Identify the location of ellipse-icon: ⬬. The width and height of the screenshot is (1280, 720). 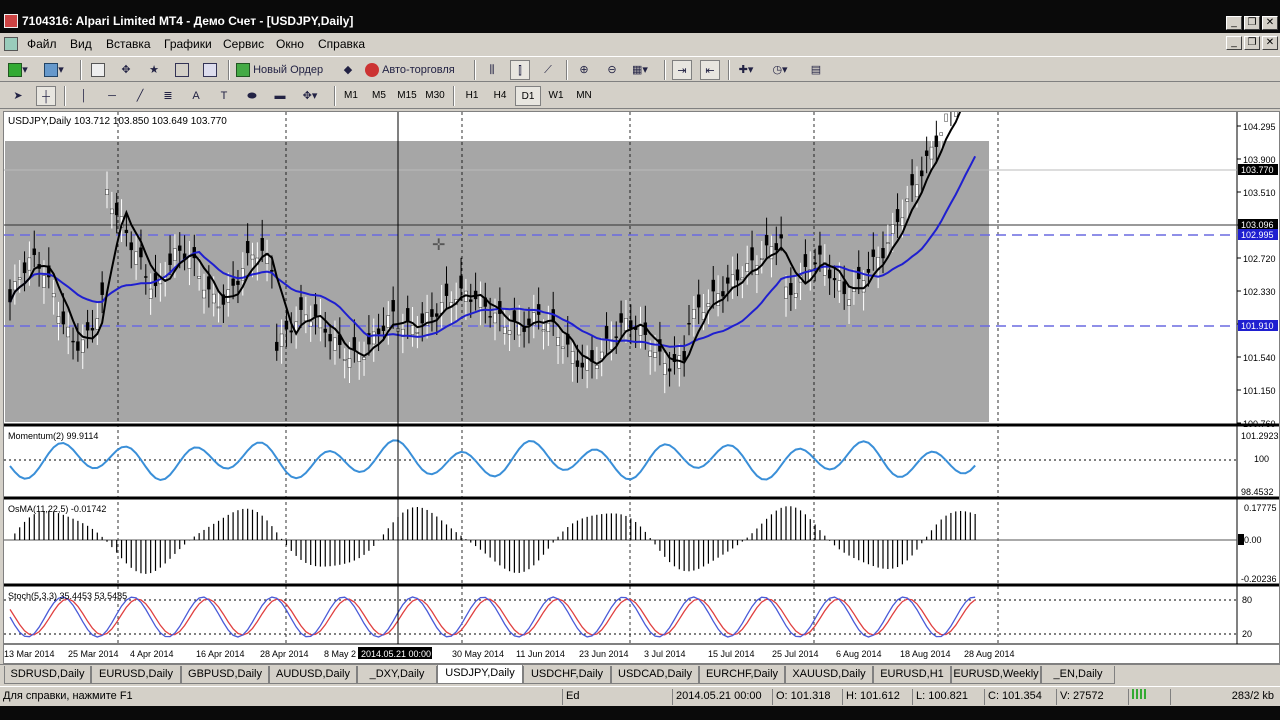
(252, 96).